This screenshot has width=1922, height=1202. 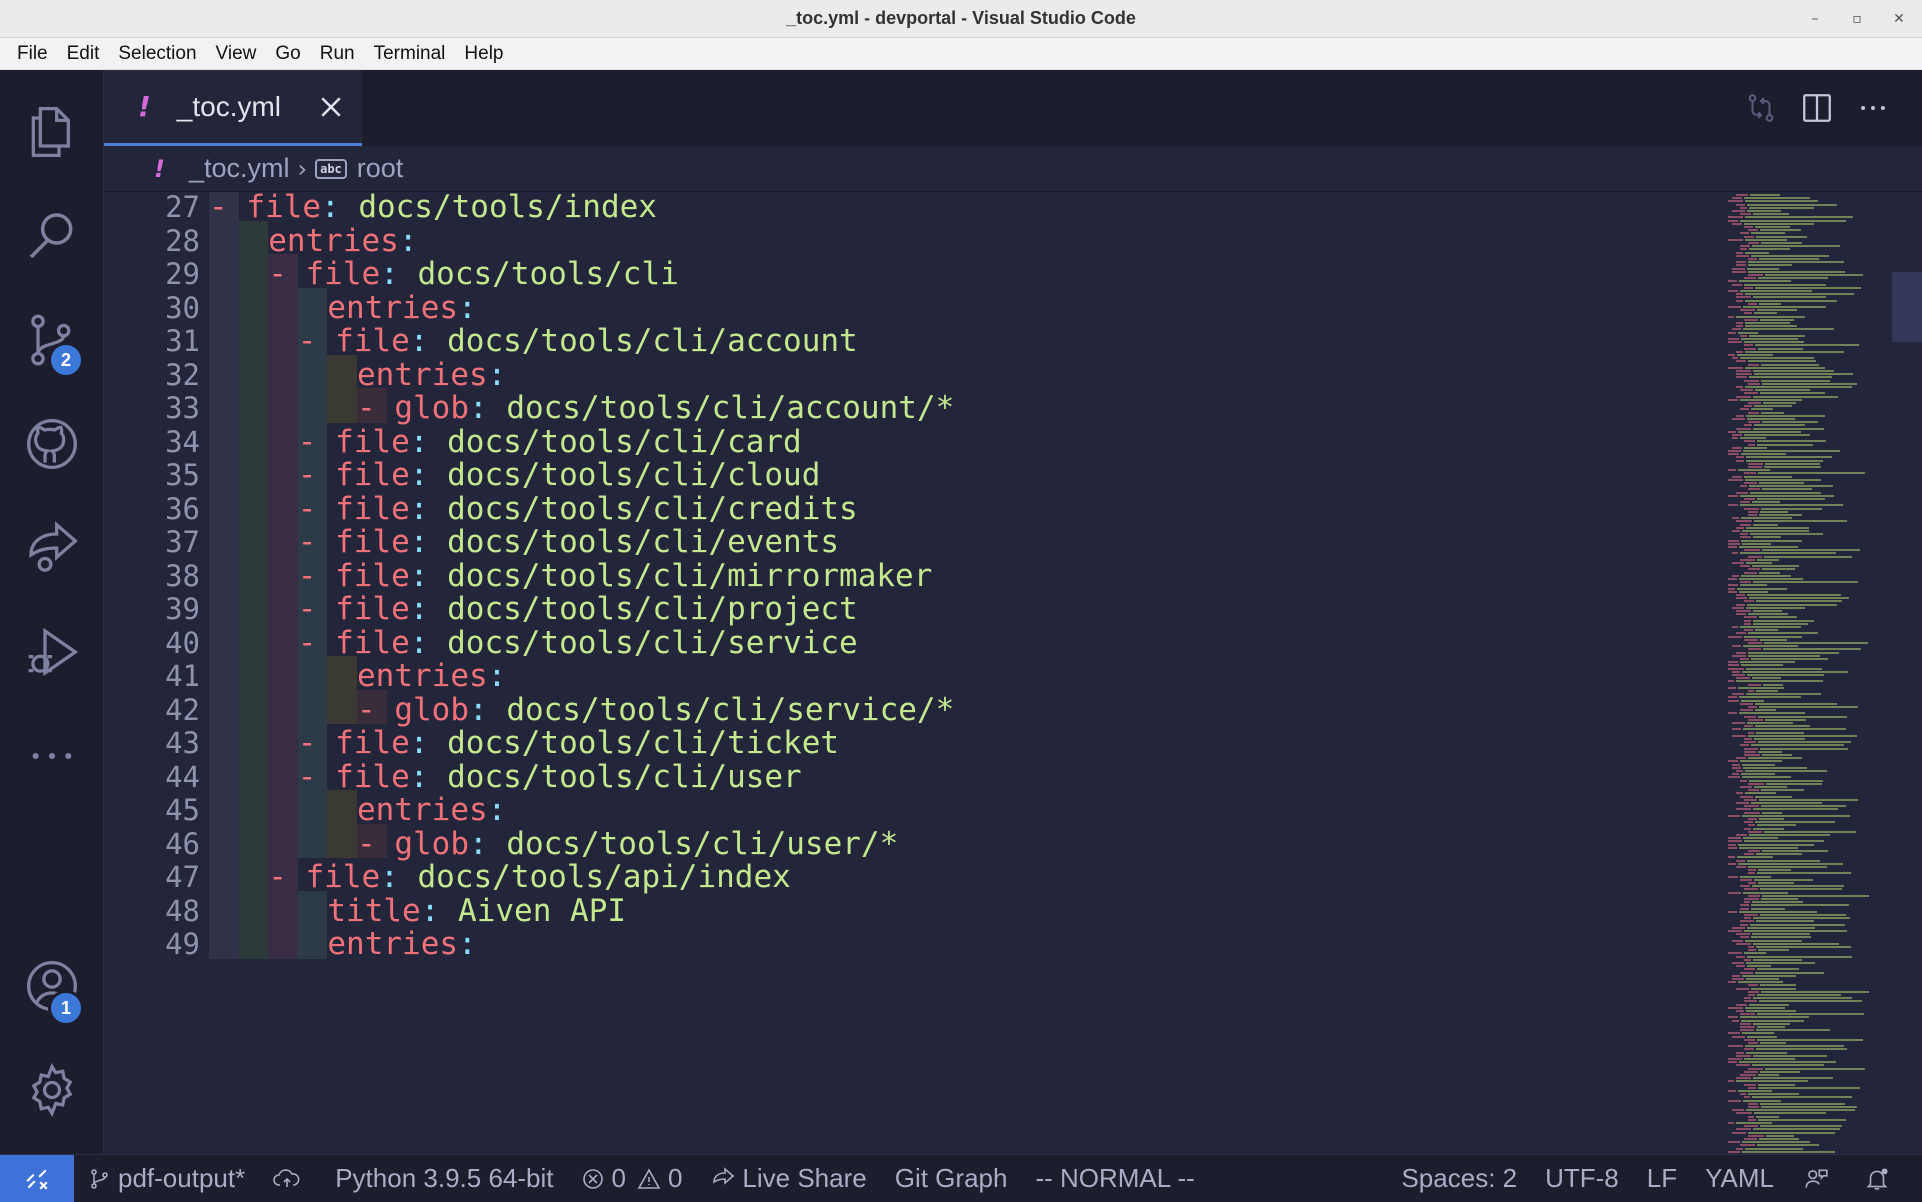 What do you see at coordinates (33, 54) in the screenshot?
I see `menu-file: File` at bounding box center [33, 54].